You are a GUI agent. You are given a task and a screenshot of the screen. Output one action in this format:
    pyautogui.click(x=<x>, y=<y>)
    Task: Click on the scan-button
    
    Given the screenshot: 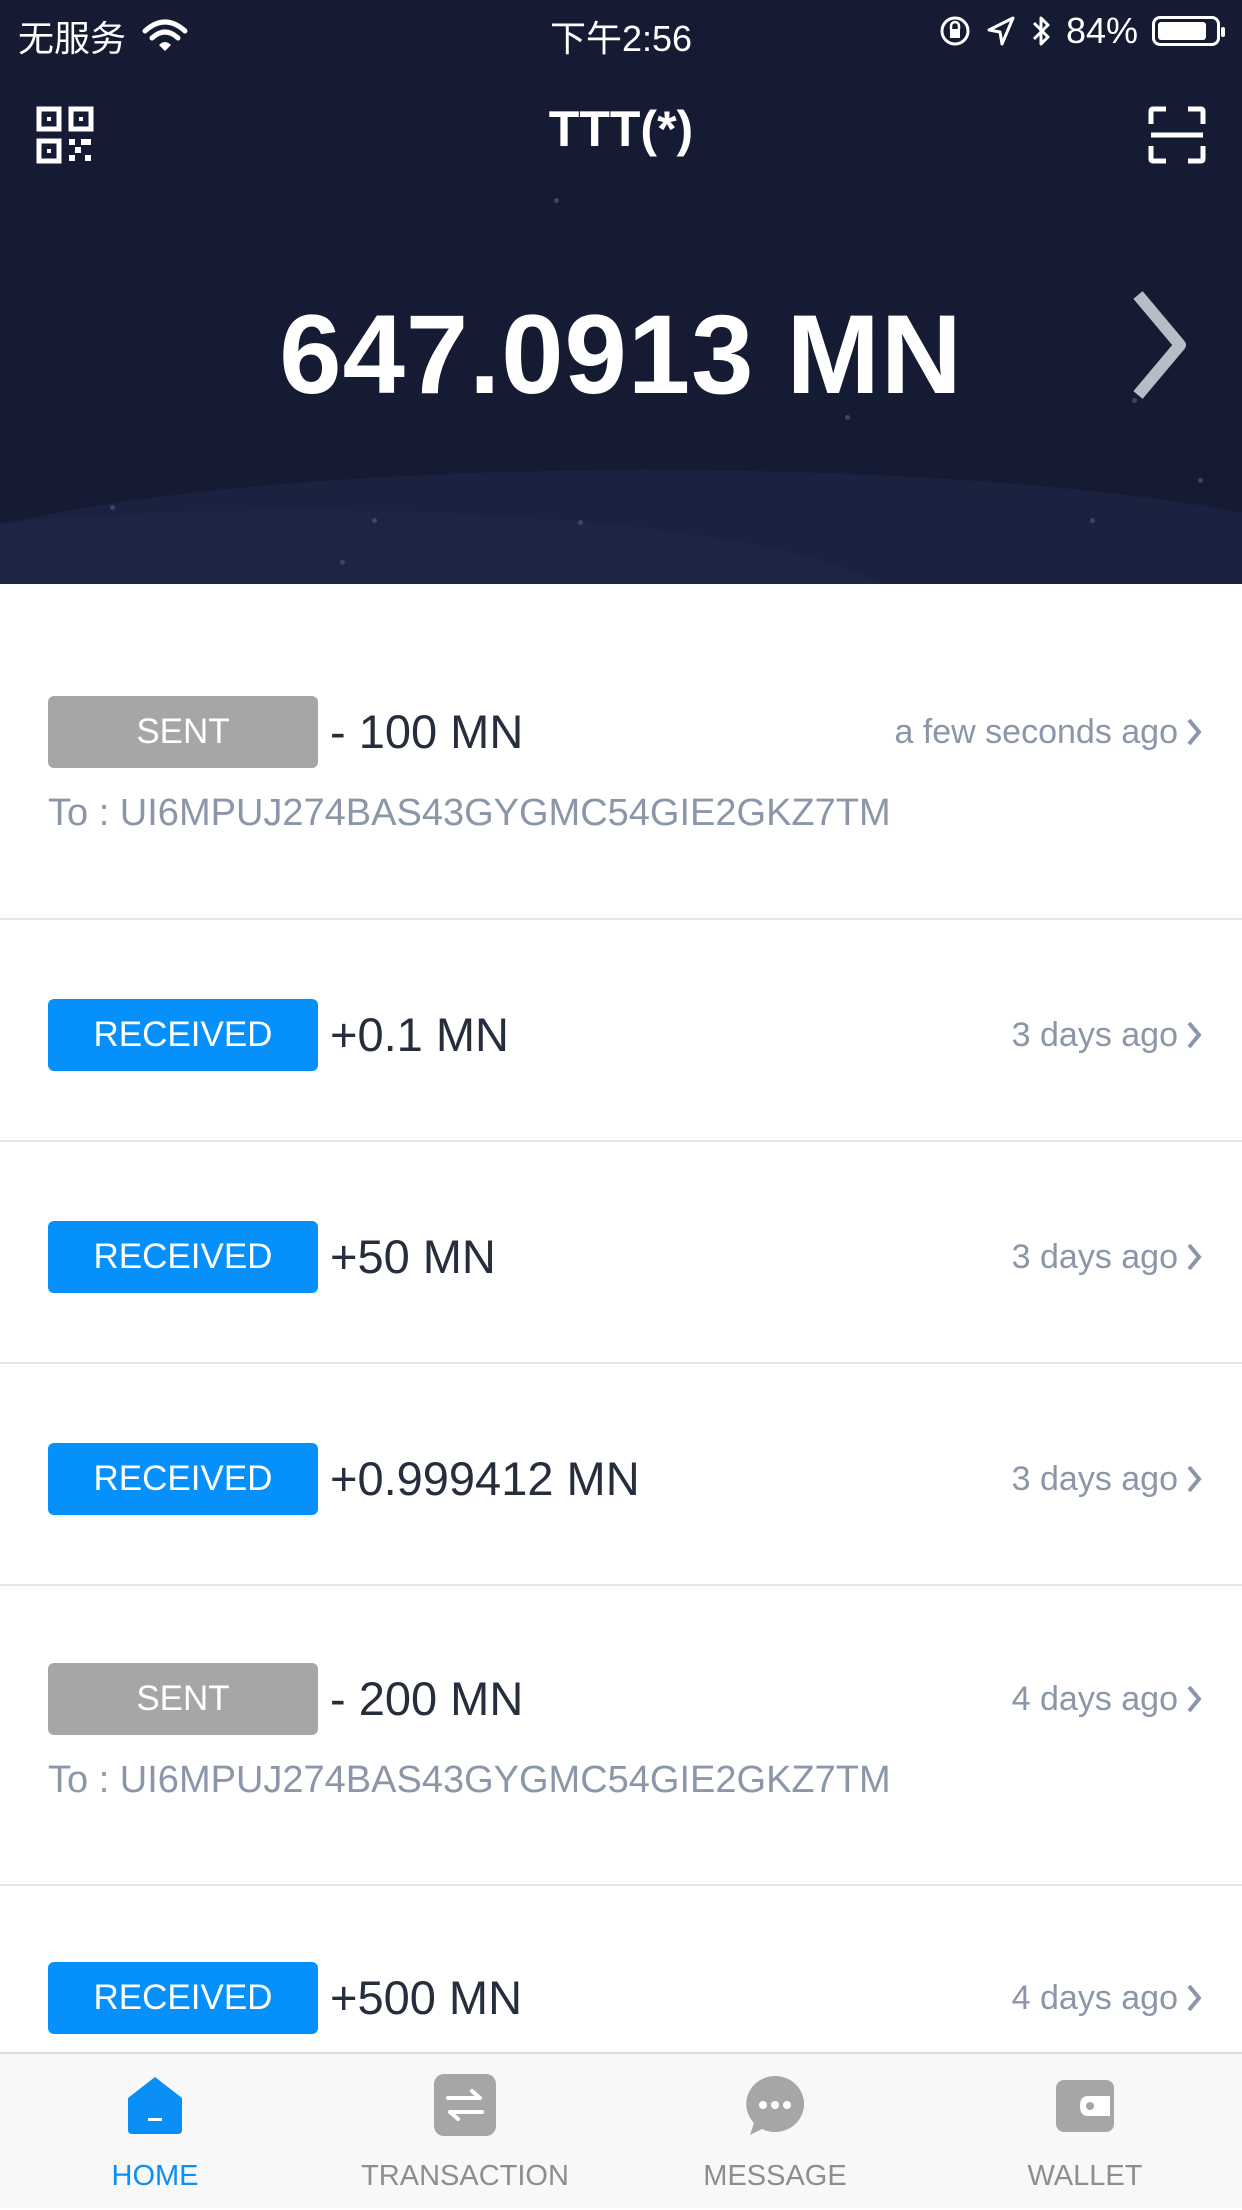 What is the action you would take?
    pyautogui.click(x=1177, y=137)
    